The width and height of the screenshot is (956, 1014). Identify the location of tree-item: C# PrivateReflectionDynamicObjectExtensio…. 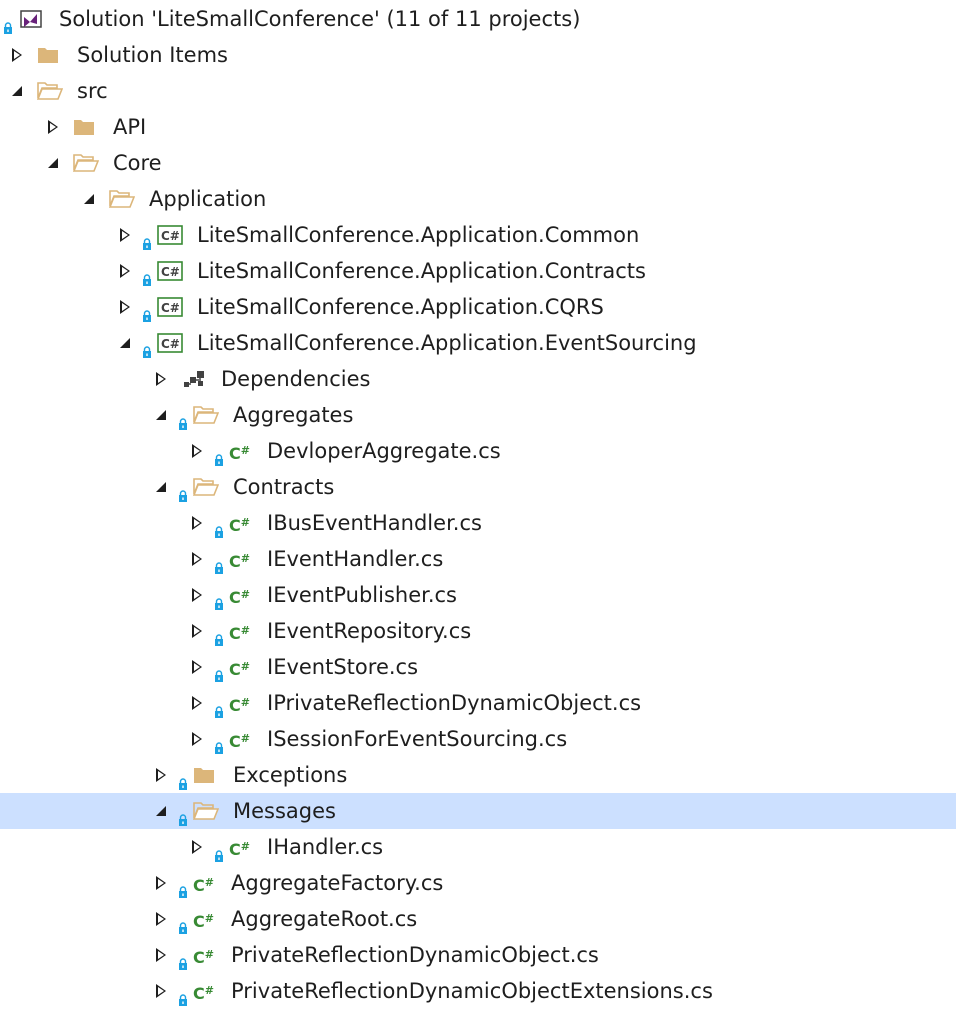
(478, 991).